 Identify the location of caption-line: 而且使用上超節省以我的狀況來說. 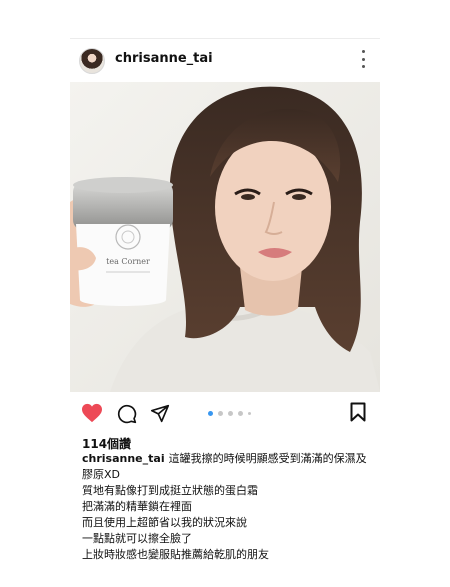
(164, 522).